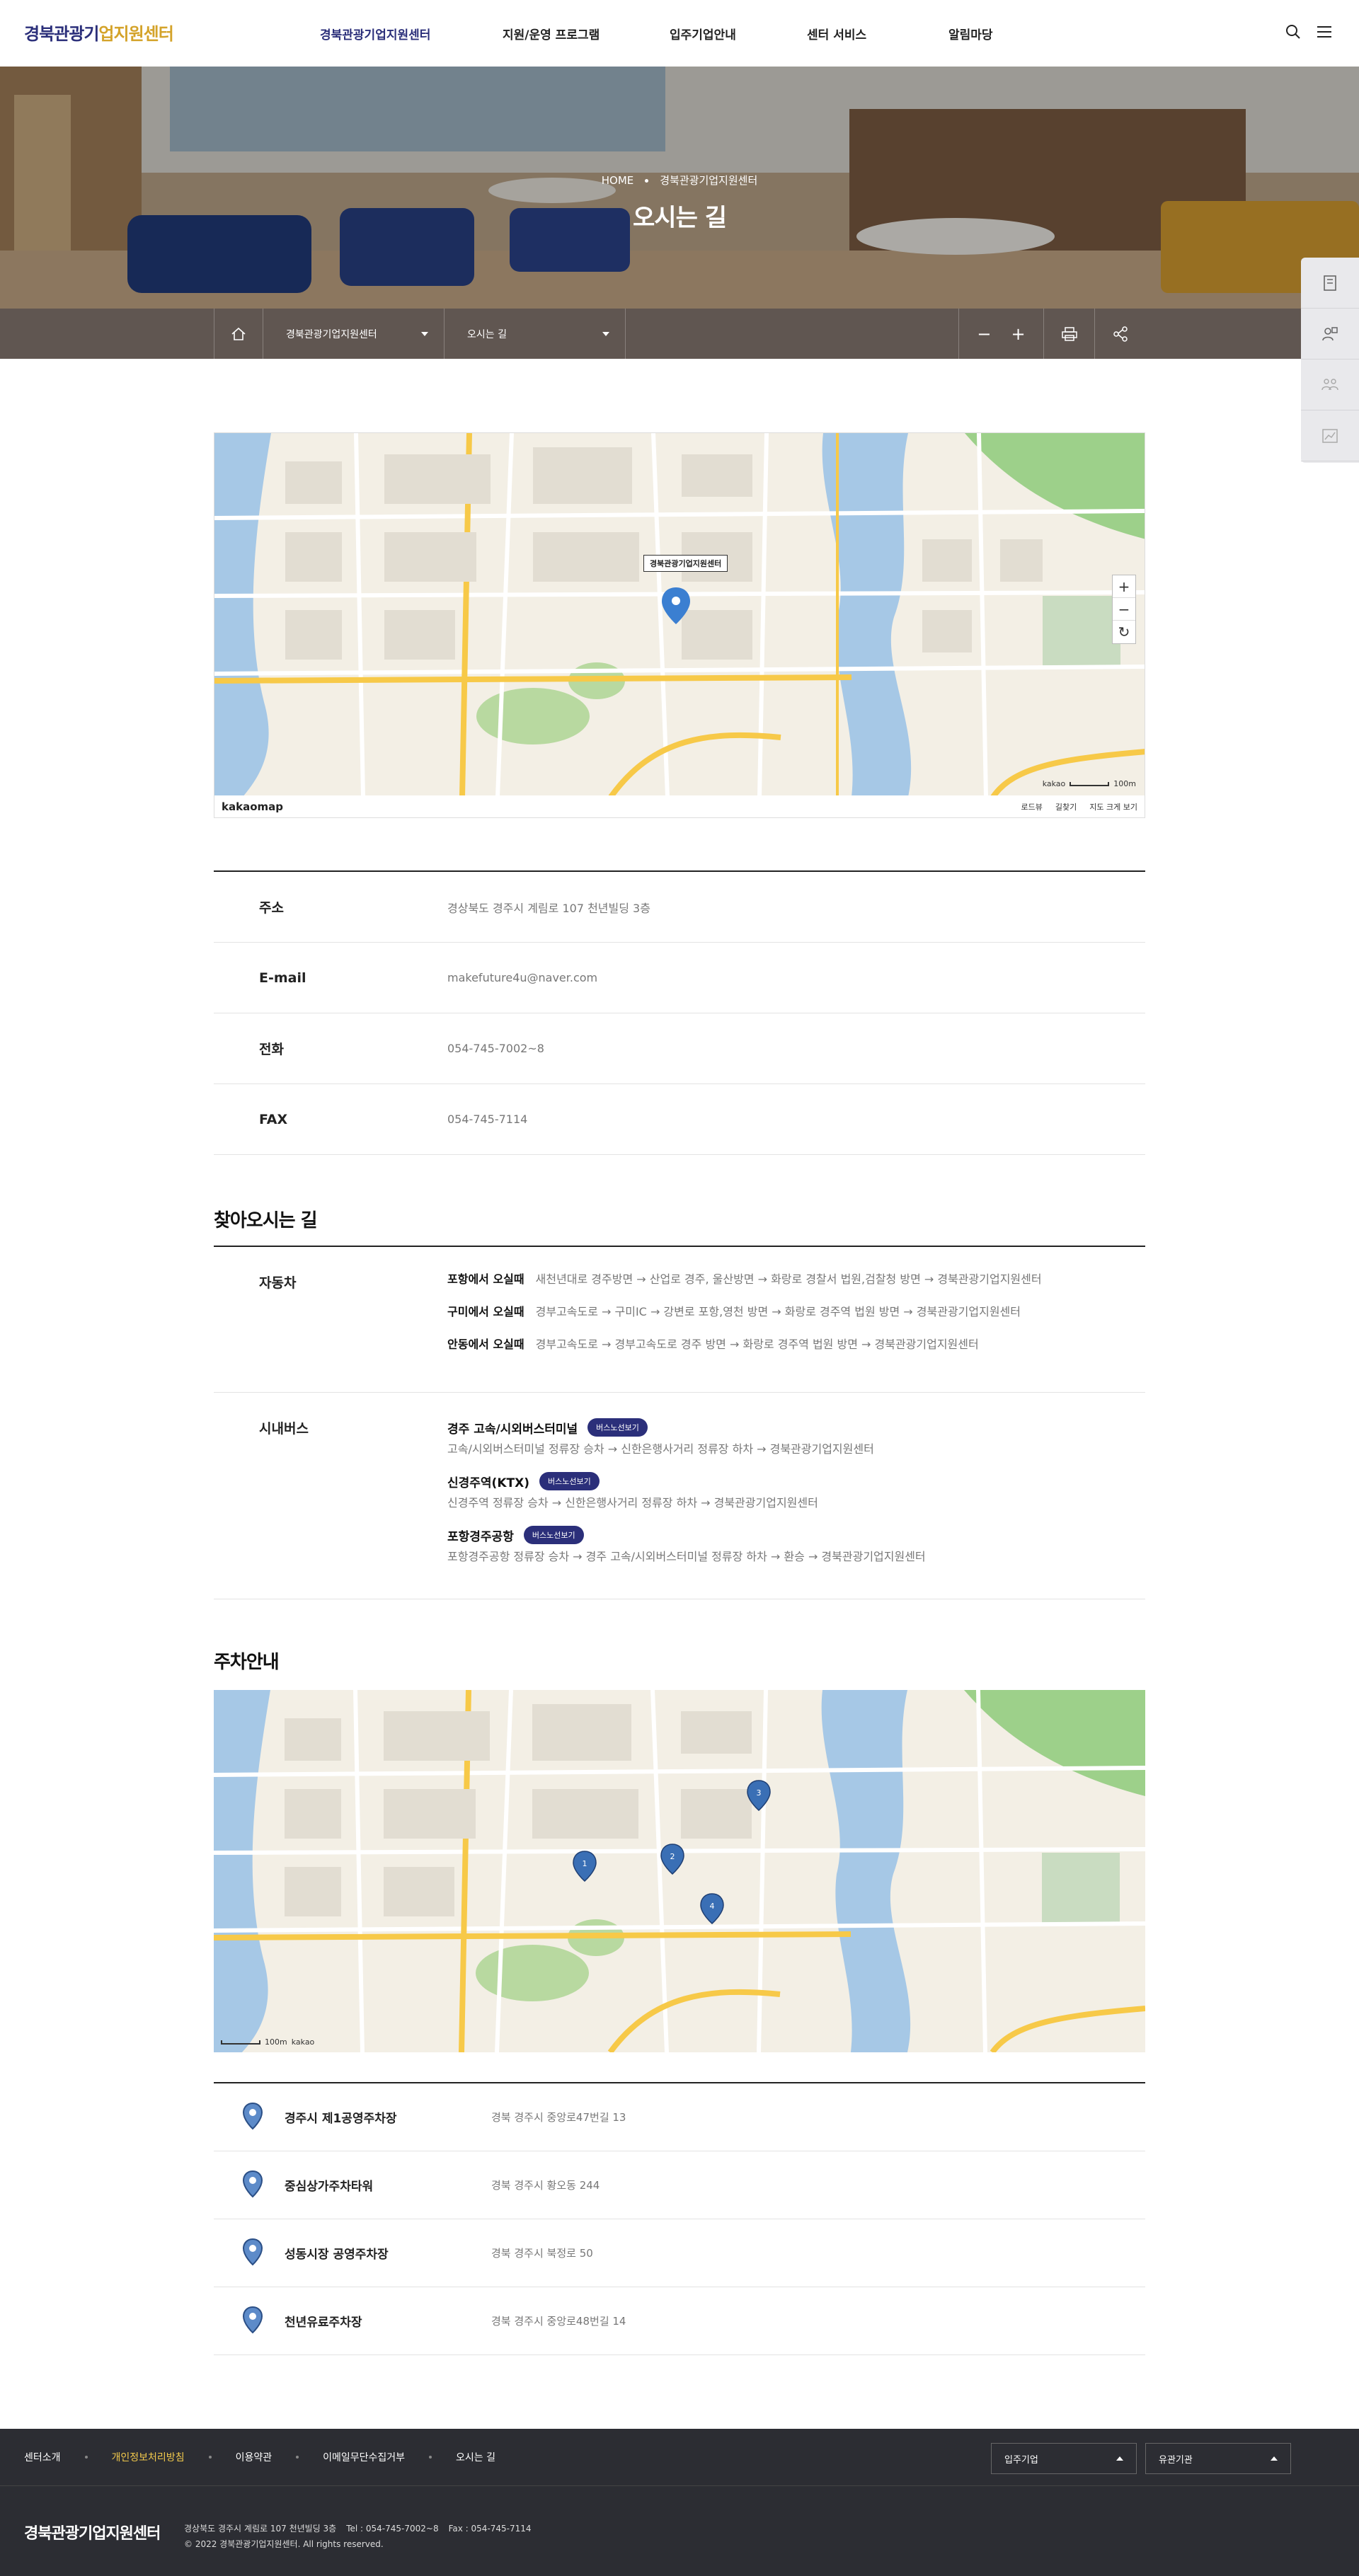  I want to click on nav-item-service: 센터 서비스, so click(849, 33).